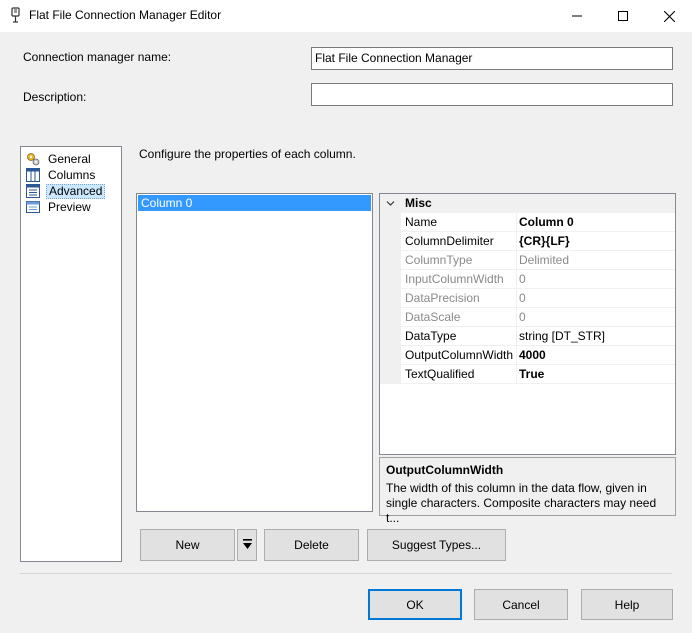  What do you see at coordinates (69, 158) in the screenshot?
I see `nav-item-label: General` at bounding box center [69, 158].